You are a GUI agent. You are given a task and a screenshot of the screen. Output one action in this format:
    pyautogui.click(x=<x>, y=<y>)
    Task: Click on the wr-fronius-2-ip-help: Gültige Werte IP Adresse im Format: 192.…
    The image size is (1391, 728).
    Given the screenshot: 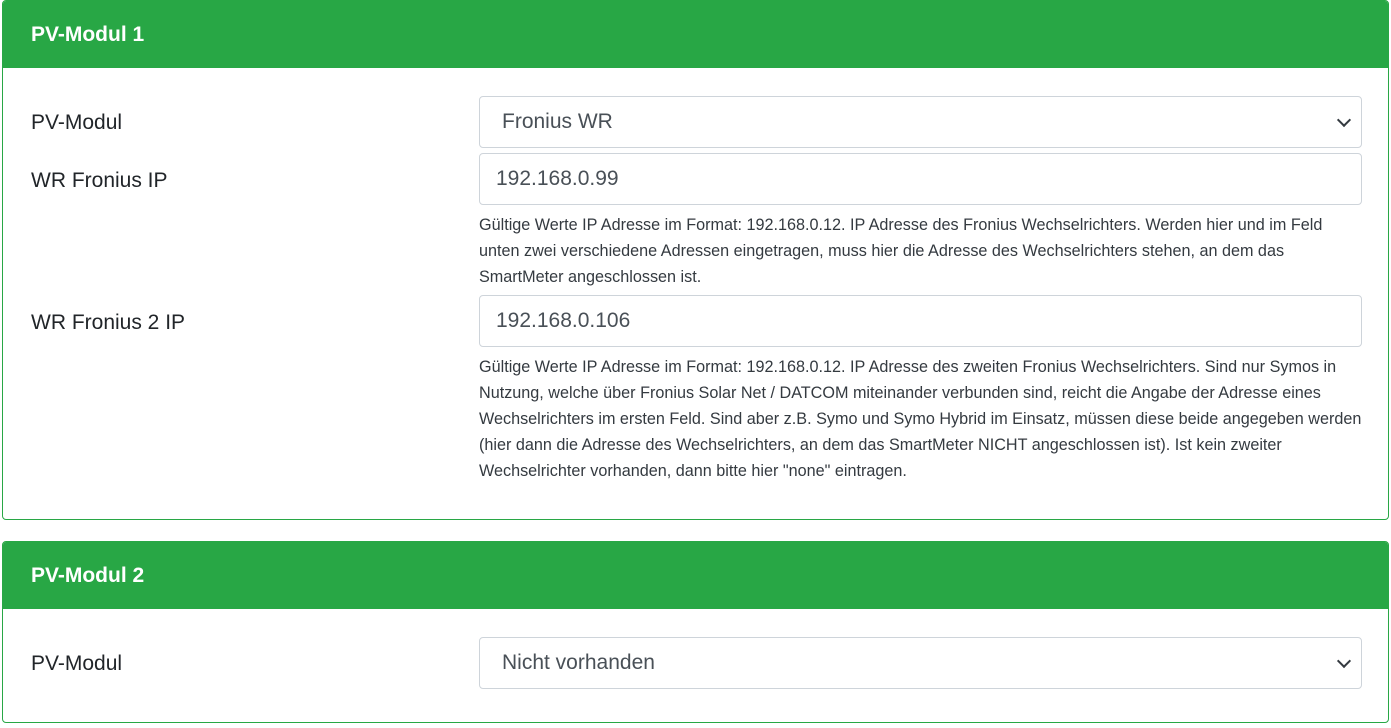 What is the action you would take?
    pyautogui.click(x=920, y=419)
    